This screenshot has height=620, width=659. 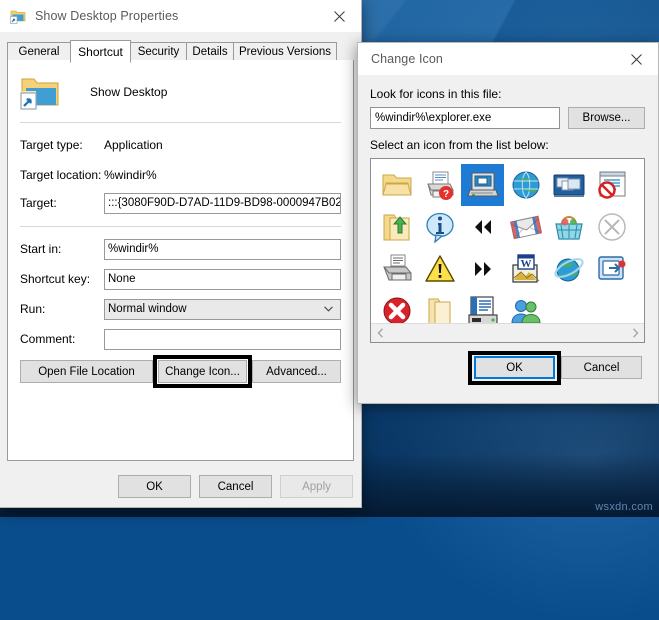 What do you see at coordinates (407, 59) in the screenshot?
I see `change-icon-window-title: Change Icon` at bounding box center [407, 59].